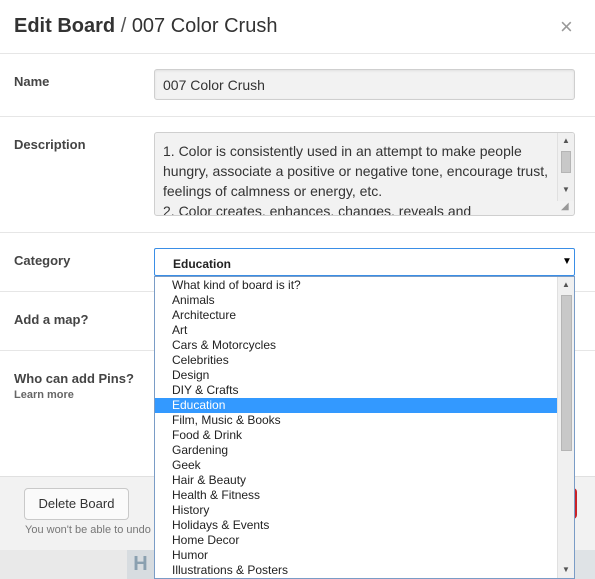 The image size is (595, 579). What do you see at coordinates (204, 26) in the screenshot?
I see `dialog-title-board-name: 007 Color Crush` at bounding box center [204, 26].